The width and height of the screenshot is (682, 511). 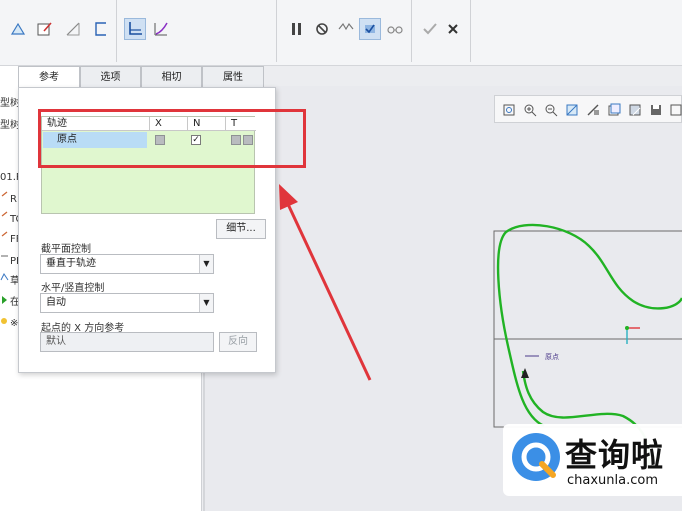 What do you see at coordinates (207, 124) in the screenshot?
I see `col-header-n: N` at bounding box center [207, 124].